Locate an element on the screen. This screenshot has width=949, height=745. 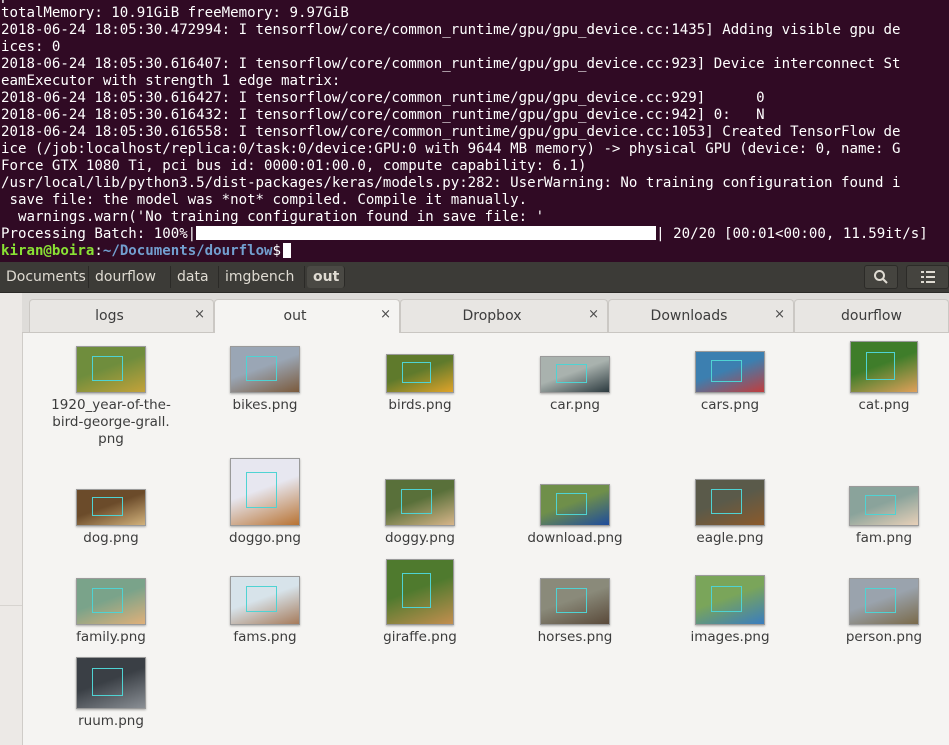
file-name-line: download.png is located at coordinates (575, 538).